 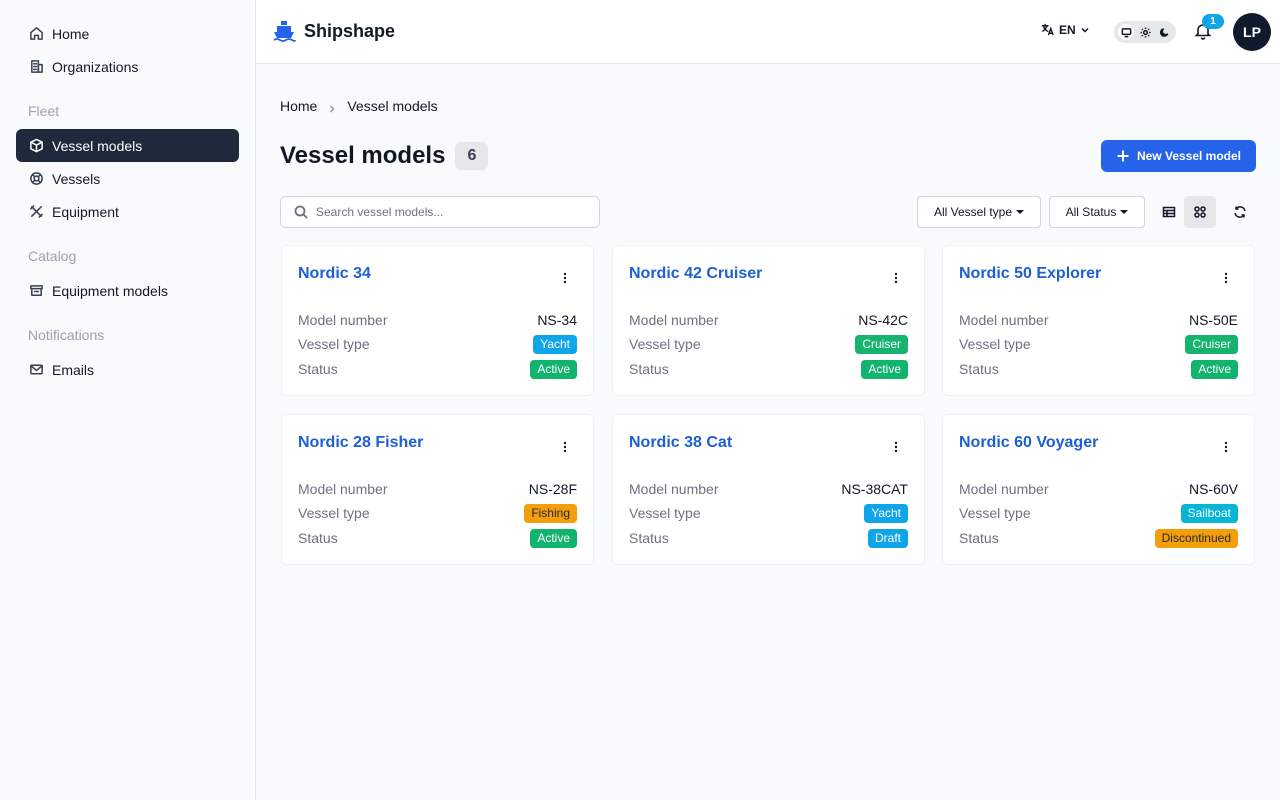 I want to click on sun-icon, so click(x=1145, y=32).